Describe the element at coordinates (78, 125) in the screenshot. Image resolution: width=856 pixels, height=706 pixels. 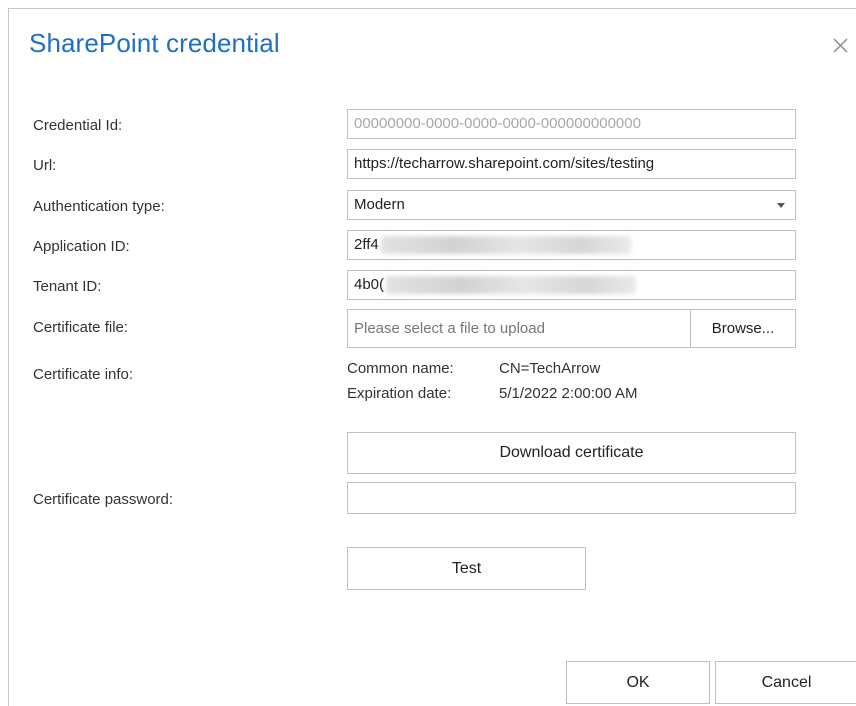
I see `credential-id-label: Credential Id:` at that location.